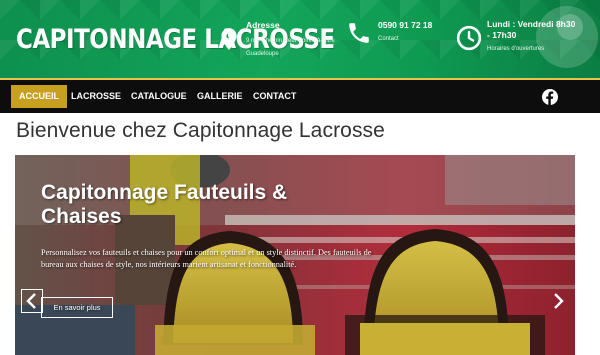 The width and height of the screenshot is (600, 355). I want to click on clock-icon, so click(469, 38).